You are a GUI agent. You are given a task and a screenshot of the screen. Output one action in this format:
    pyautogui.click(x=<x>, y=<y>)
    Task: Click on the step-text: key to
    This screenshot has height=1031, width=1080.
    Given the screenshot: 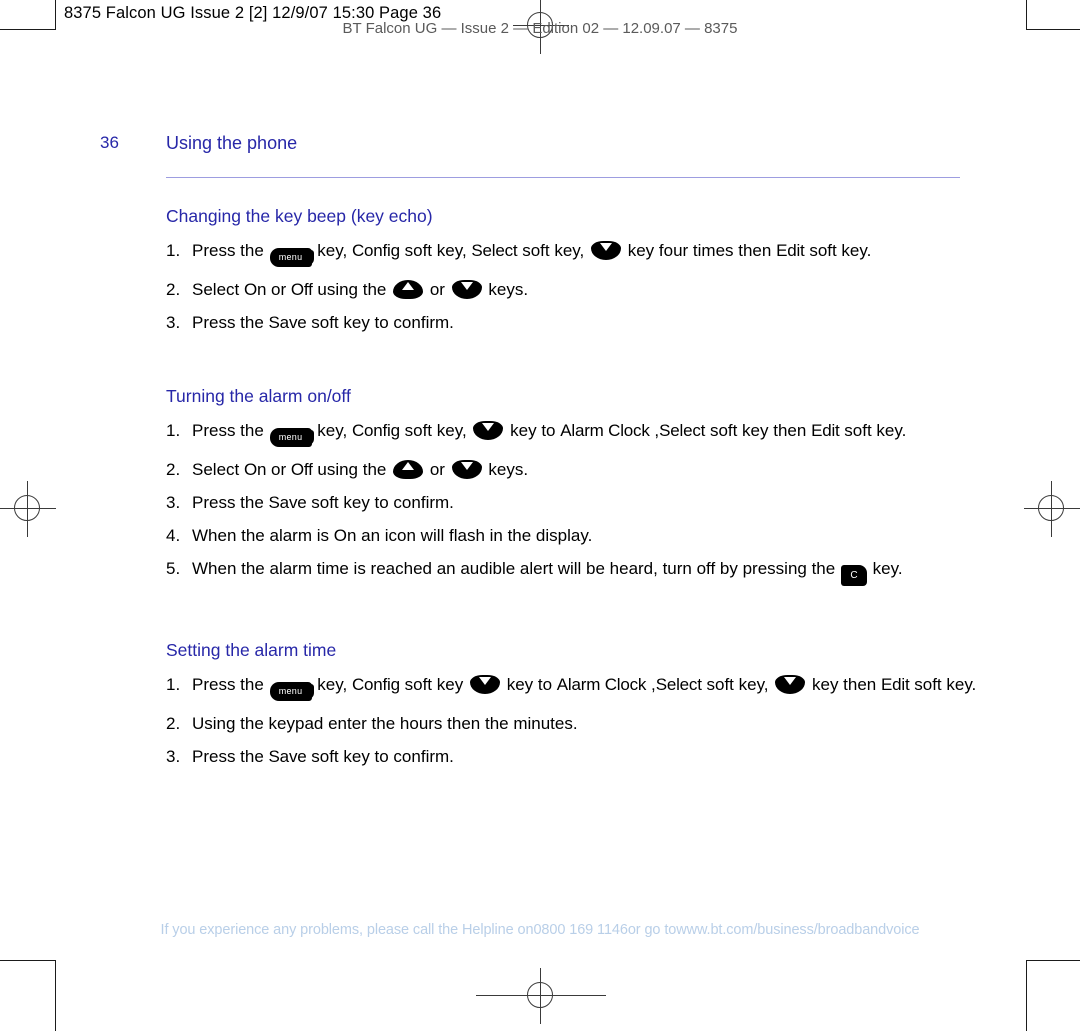 What is the action you would take?
    pyautogui.click(x=533, y=430)
    